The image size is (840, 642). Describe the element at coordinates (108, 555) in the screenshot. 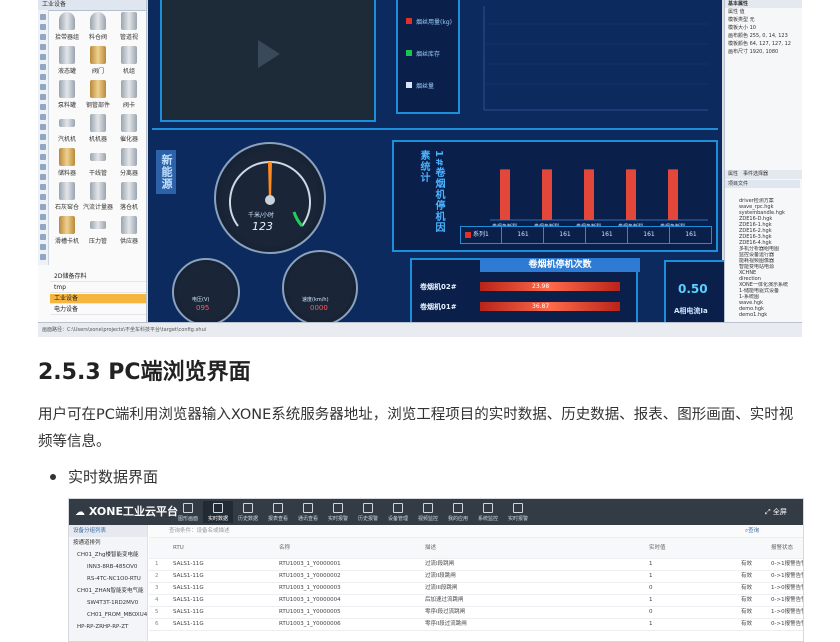

I see `device-node: CH01_Zhg楼智能变电能` at that location.